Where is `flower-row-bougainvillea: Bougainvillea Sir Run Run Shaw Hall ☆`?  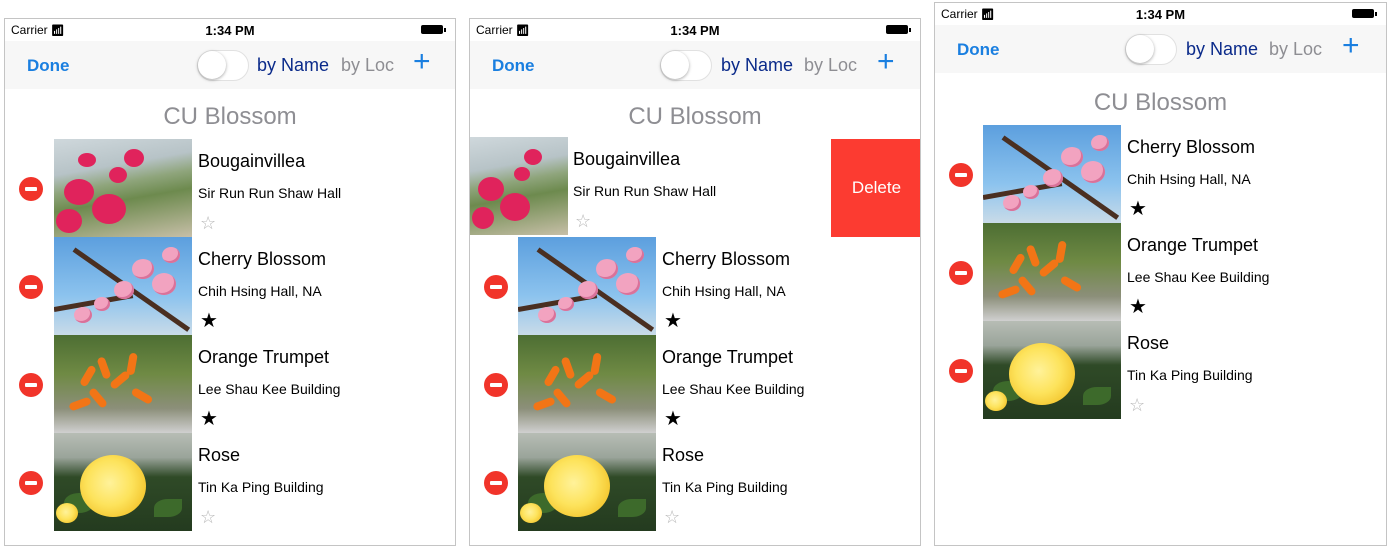
flower-row-bougainvillea: Bougainvillea Sir Run Run Shaw Hall ☆ is located at coordinates (230, 188).